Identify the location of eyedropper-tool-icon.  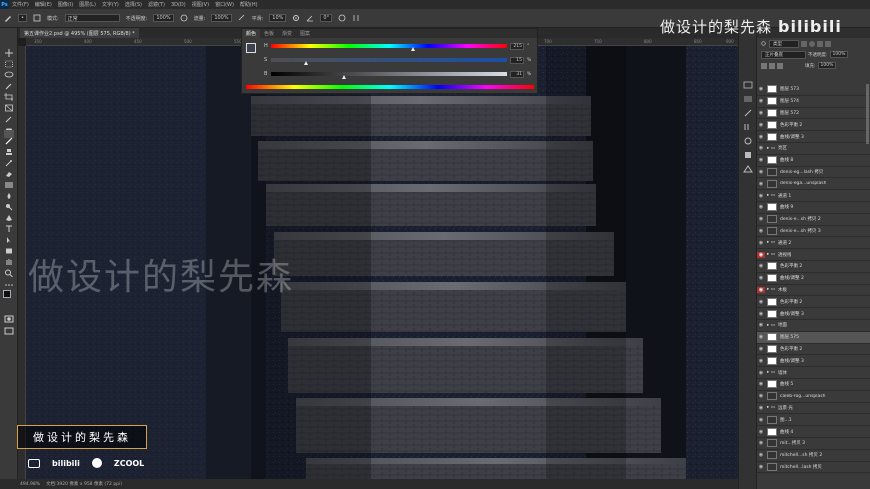
(9, 115).